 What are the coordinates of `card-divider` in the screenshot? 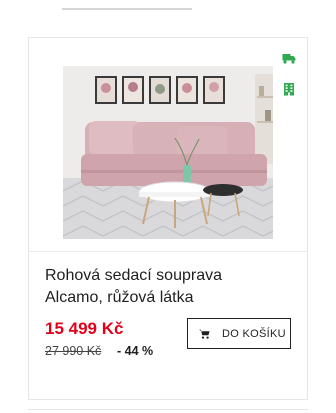 It's located at (168, 251).